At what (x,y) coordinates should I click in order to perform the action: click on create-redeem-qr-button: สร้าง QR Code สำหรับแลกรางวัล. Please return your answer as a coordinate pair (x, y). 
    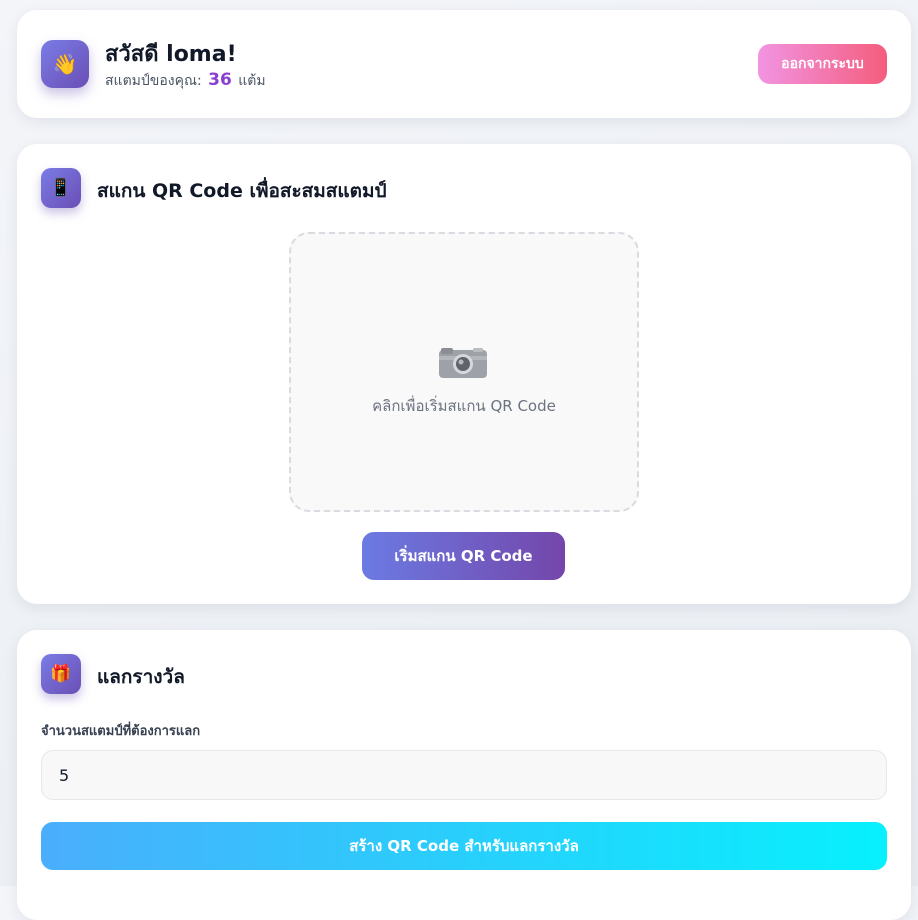
    Looking at the image, I should click on (464, 846).